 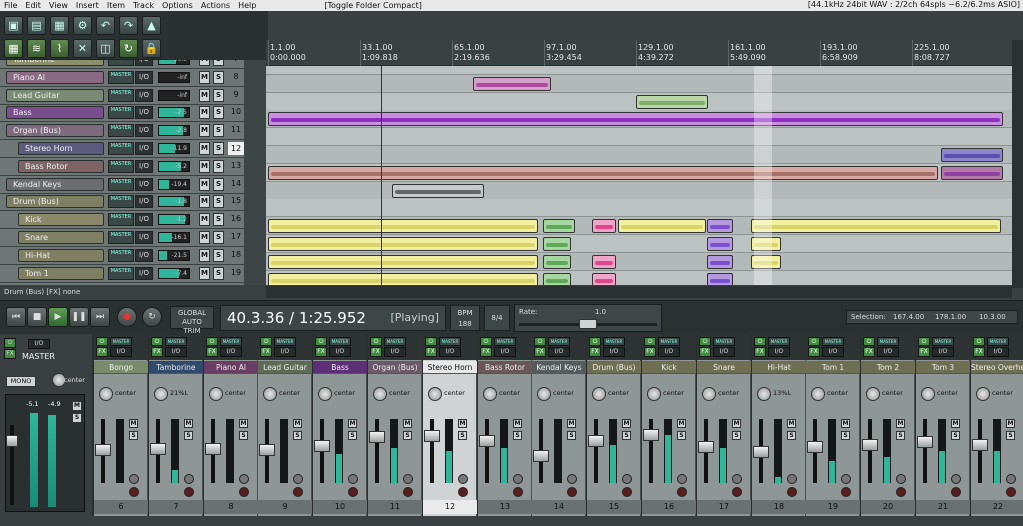 I want to click on save-project-button: ▦, so click(x=59, y=25).